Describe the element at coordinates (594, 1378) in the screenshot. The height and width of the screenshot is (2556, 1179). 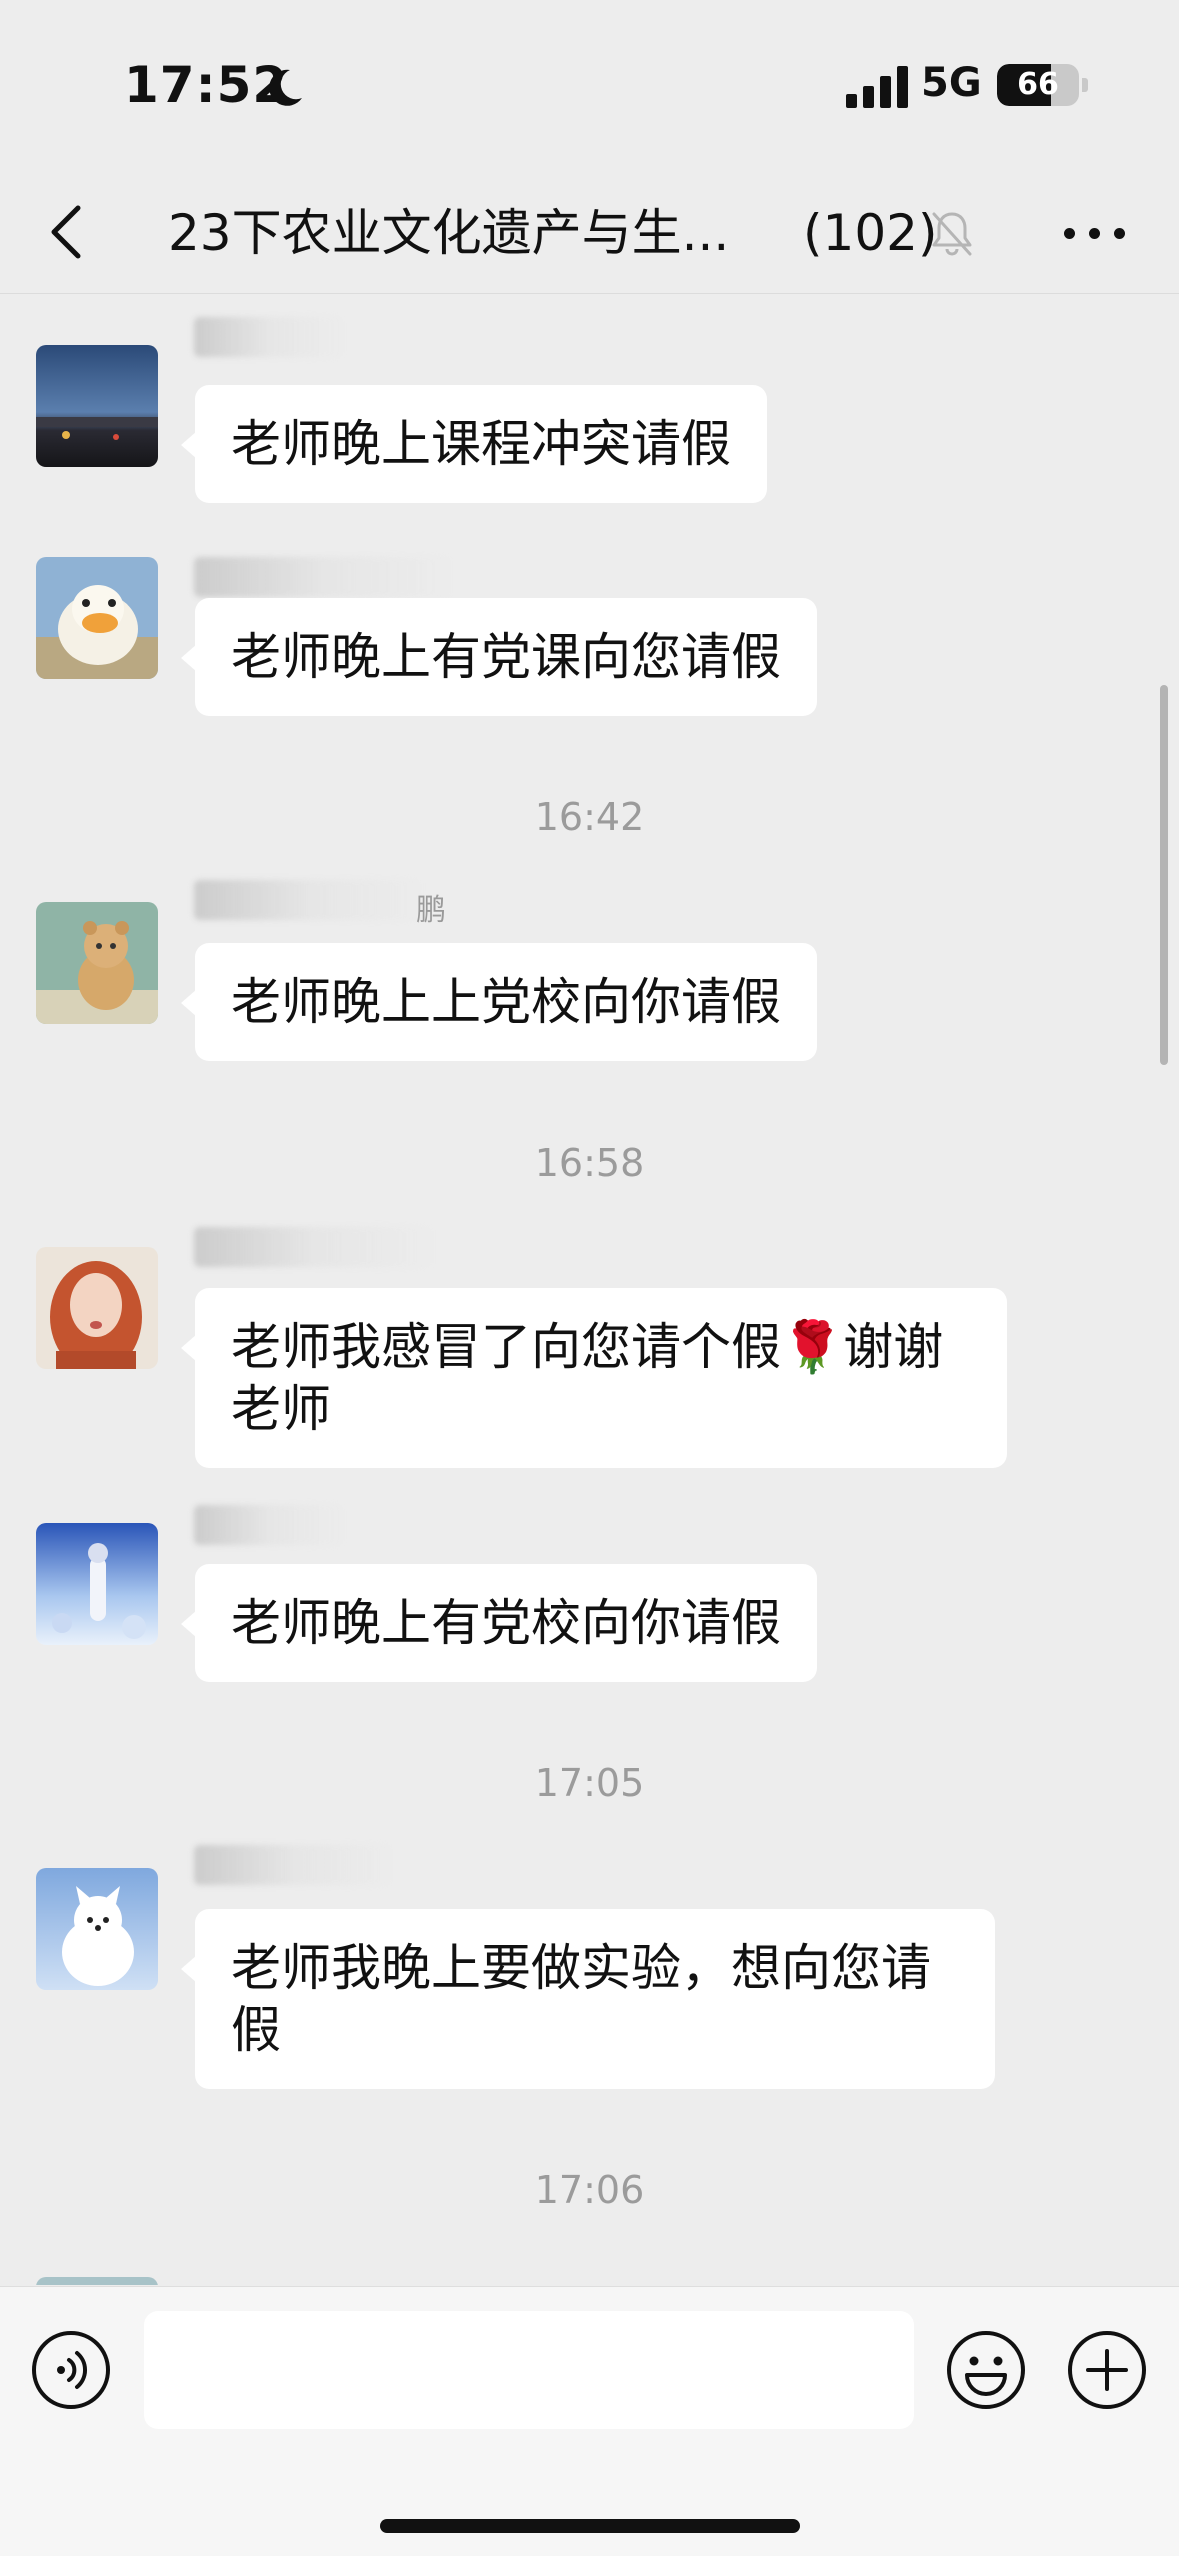
I see `message-bubble: 老师我感冒了向您请个假🌹谢谢 老师` at that location.